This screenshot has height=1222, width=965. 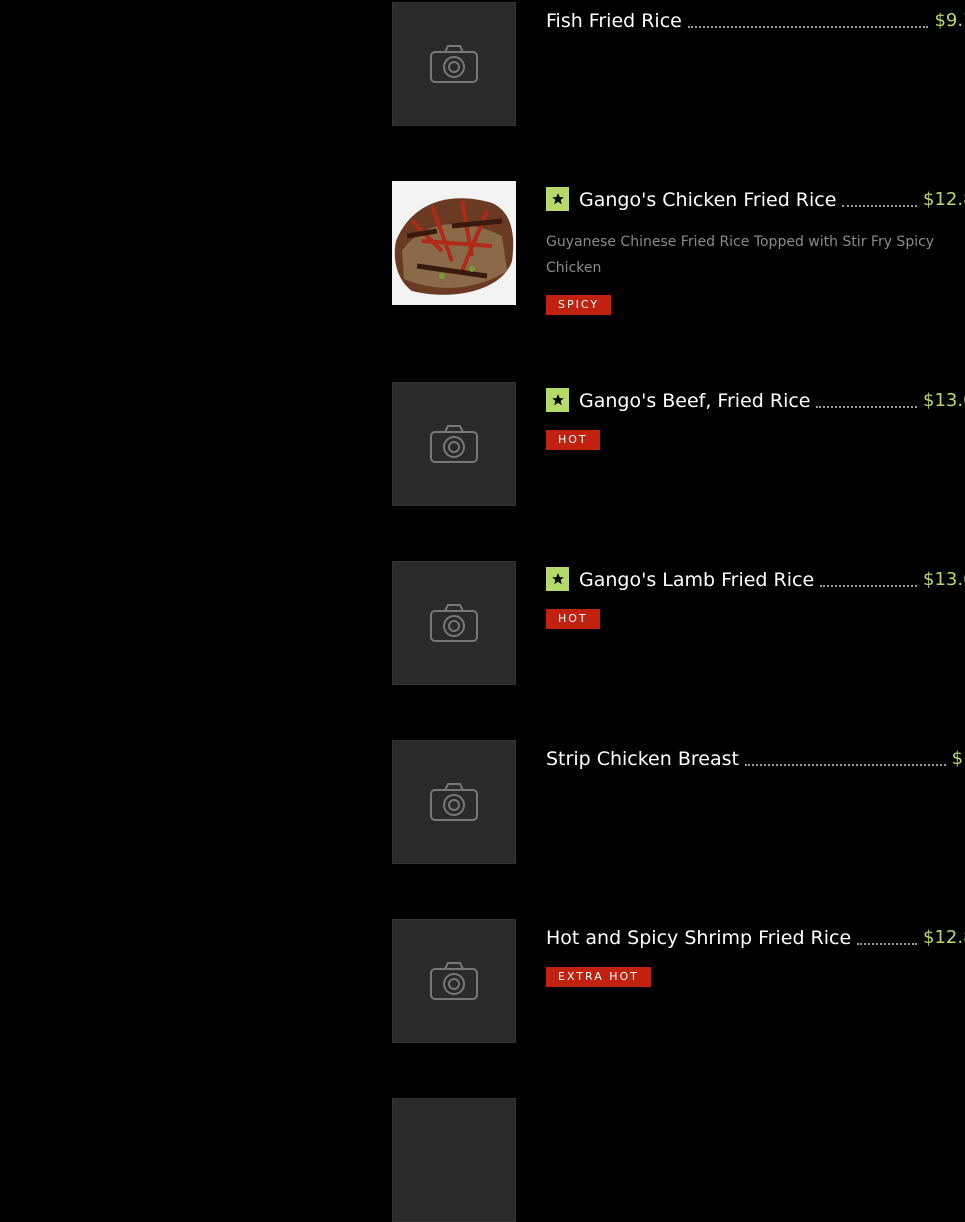 I want to click on food-photo, so click(x=454, y=243).